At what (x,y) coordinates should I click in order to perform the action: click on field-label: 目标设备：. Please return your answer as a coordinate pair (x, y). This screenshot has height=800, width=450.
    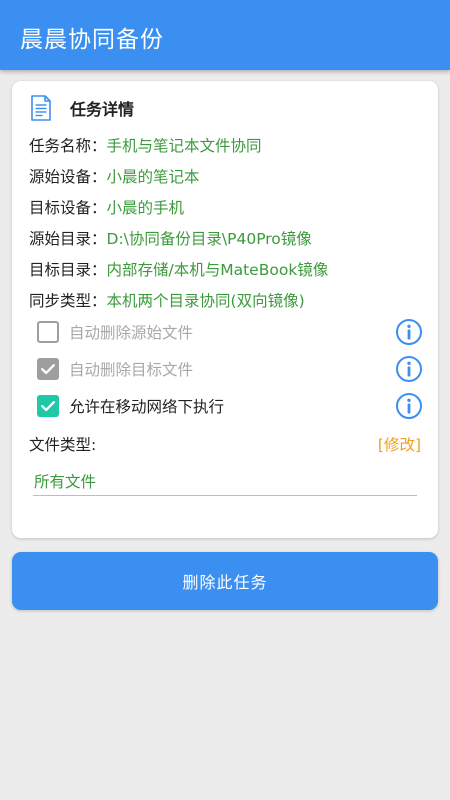
    Looking at the image, I should click on (68, 207).